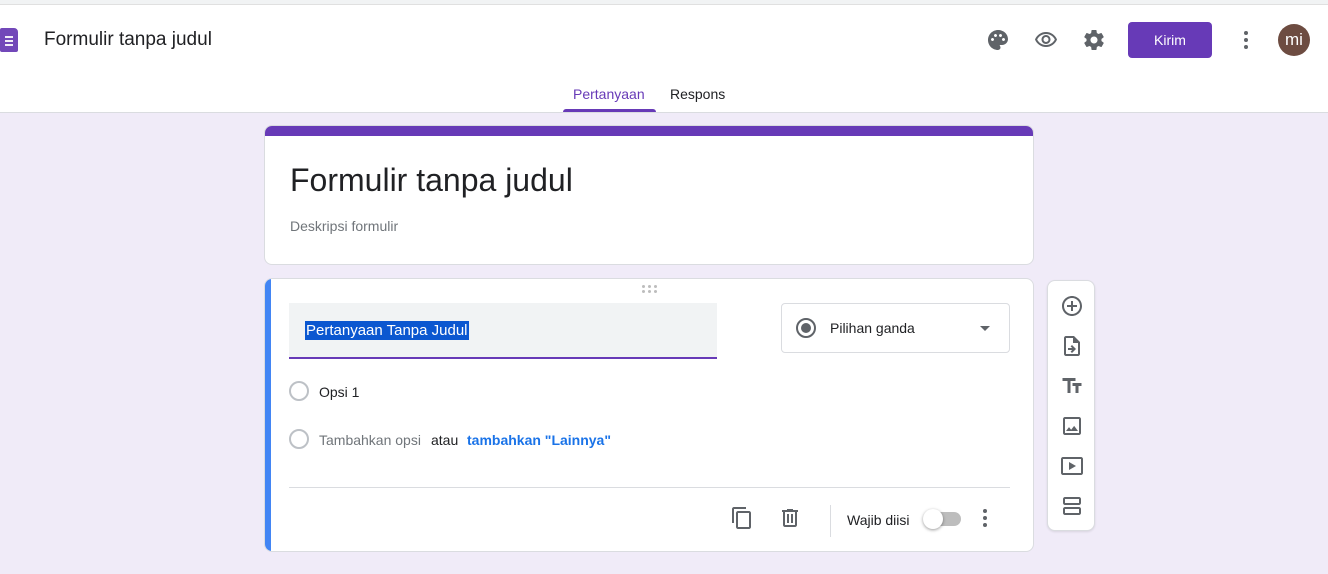 This screenshot has width=1328, height=574. Describe the element at coordinates (1294, 40) in the screenshot. I see `avatar: mi` at that location.